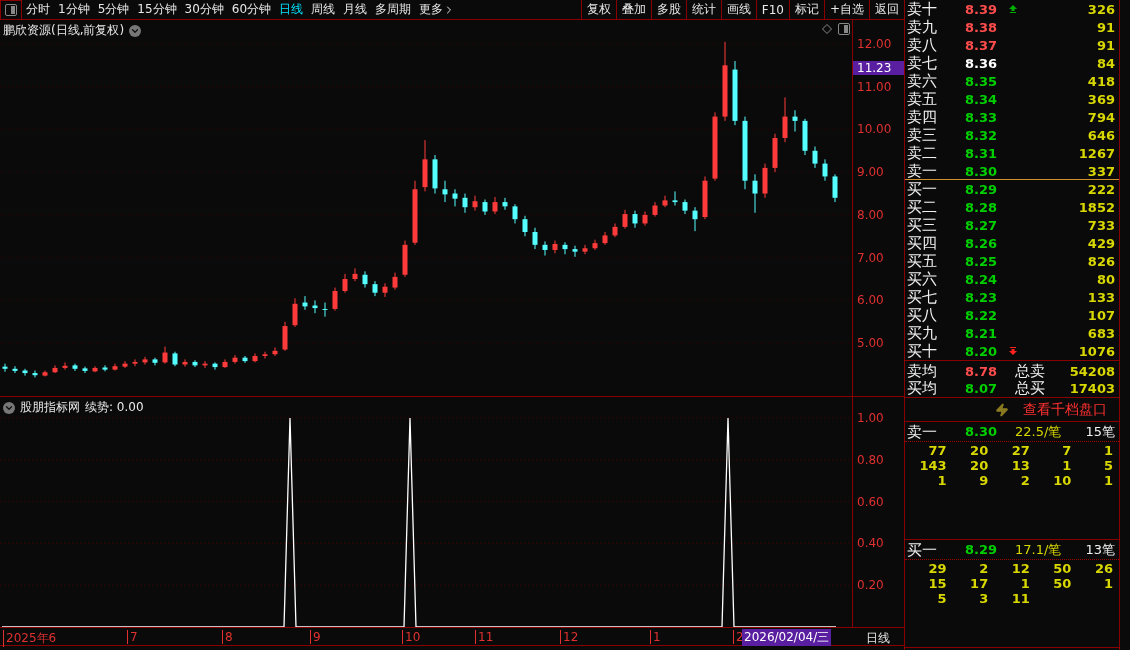  I want to click on level-price: 8.37, so click(982, 45).